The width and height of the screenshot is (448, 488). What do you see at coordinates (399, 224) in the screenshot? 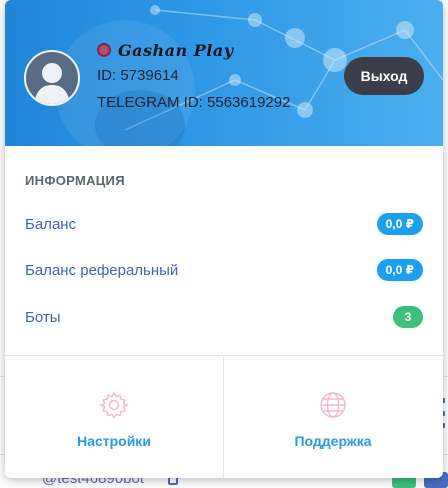
I see `balance-badge: 0,0 ₽` at bounding box center [399, 224].